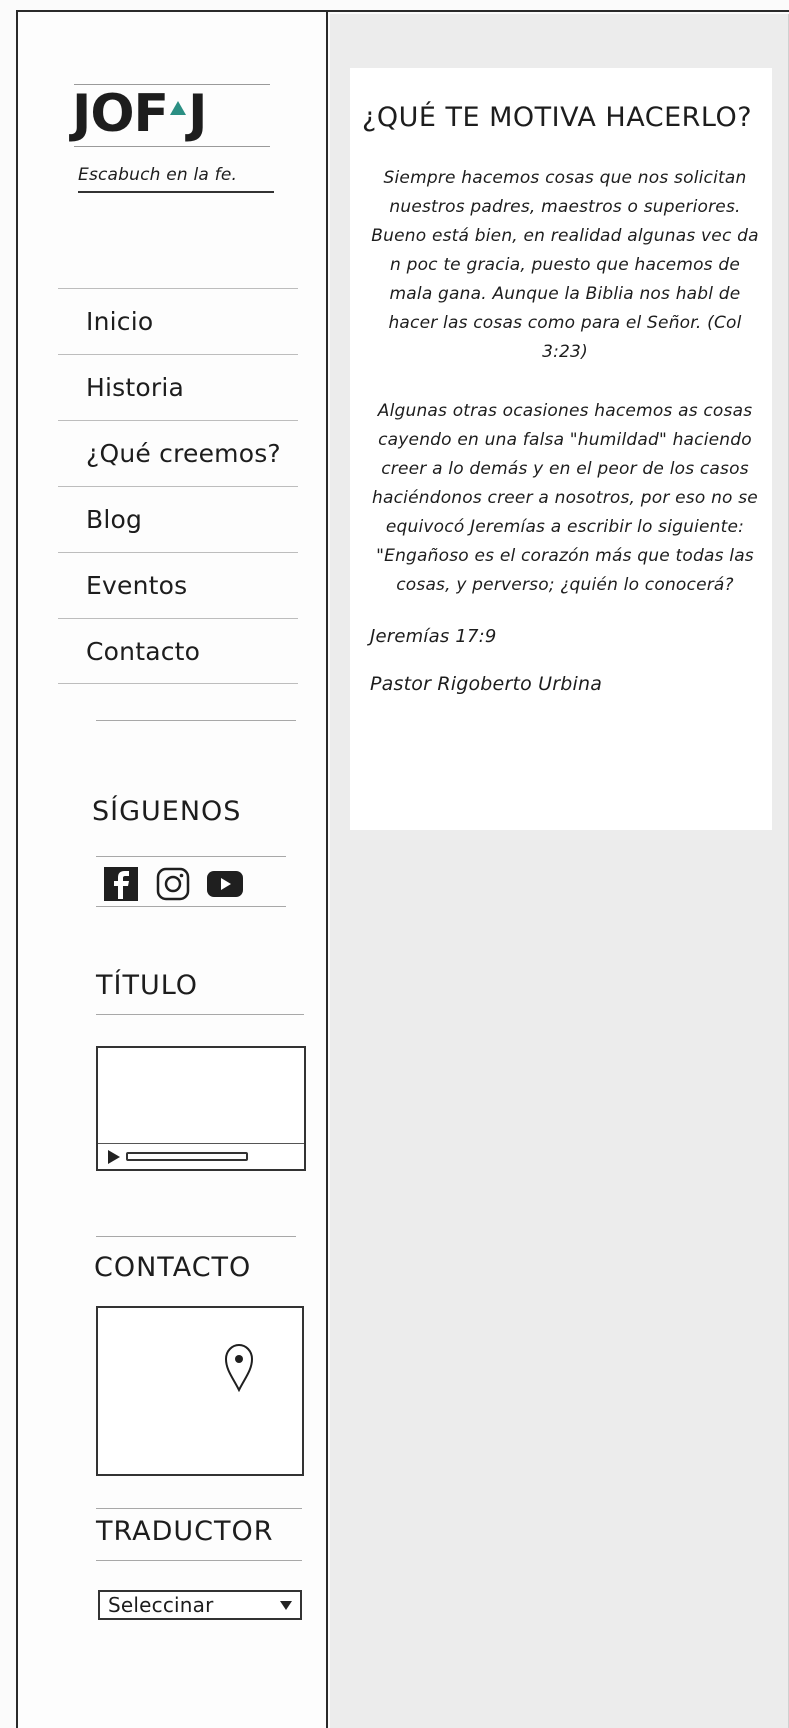 The image size is (789, 1728). Describe the element at coordinates (161, 1605) in the screenshot. I see `language-select-value: Seleccinar` at that location.